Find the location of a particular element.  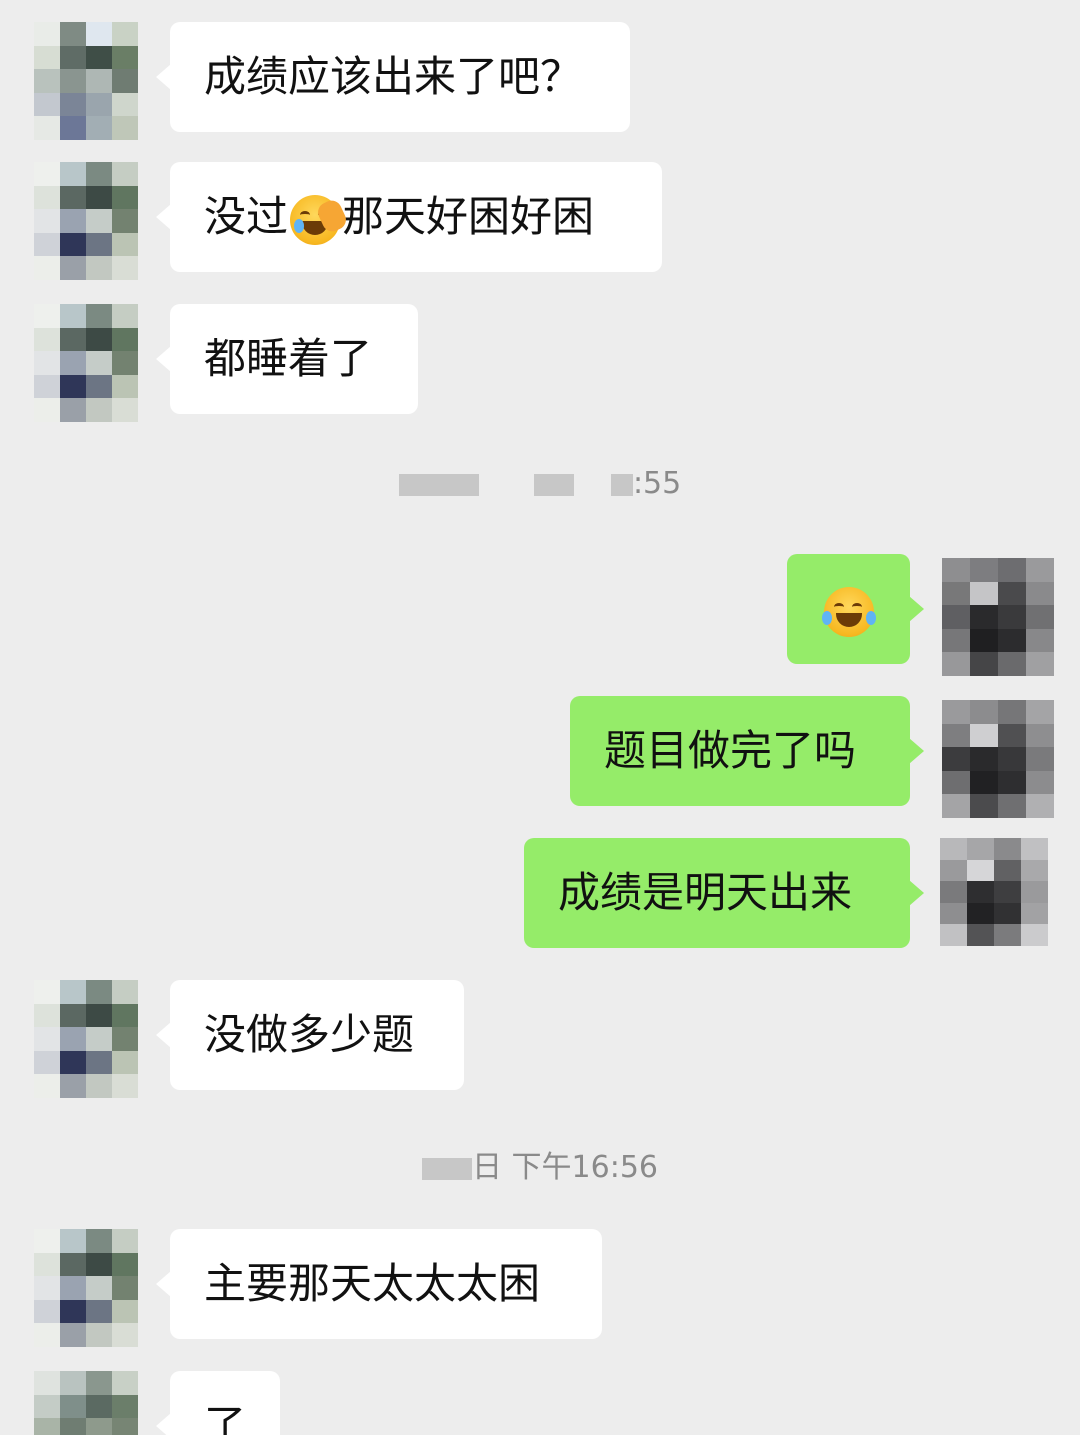

message-text: 没做多少题 is located at coordinates (309, 1034).